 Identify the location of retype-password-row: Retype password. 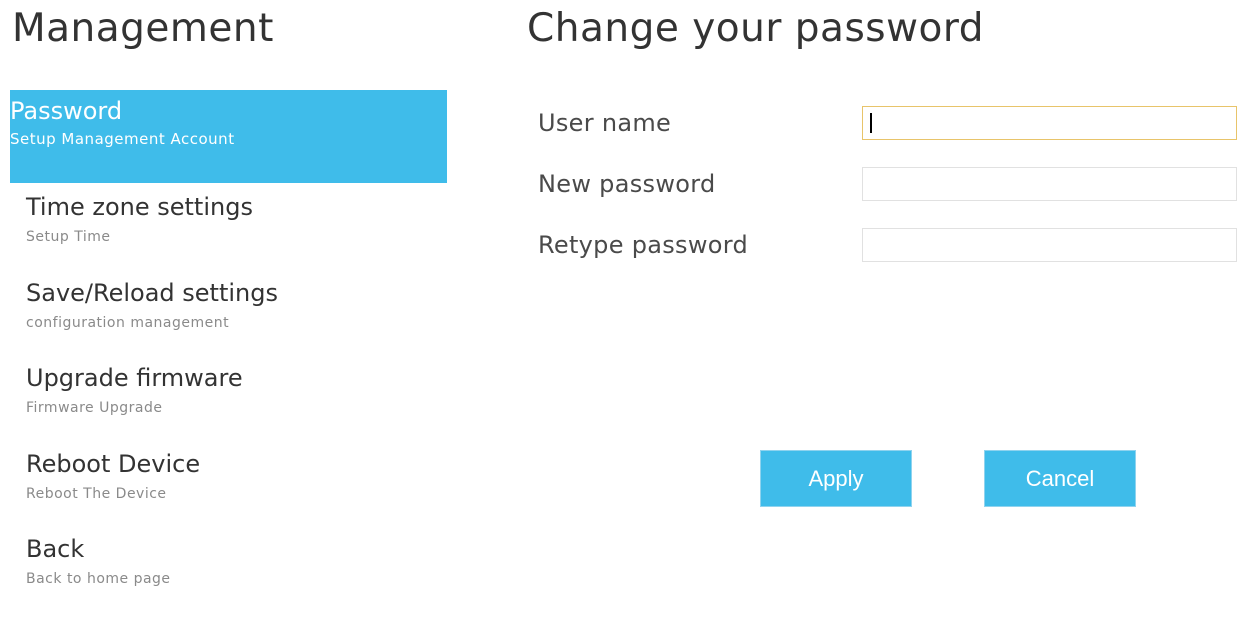
(889, 245).